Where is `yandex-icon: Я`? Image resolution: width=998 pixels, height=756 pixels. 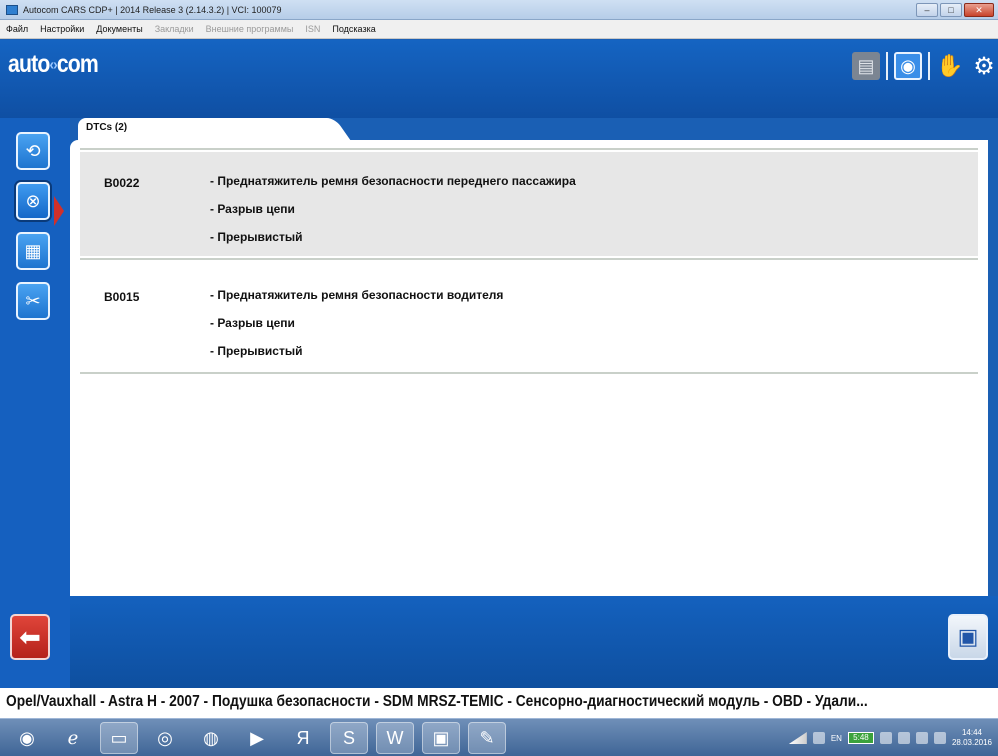
yandex-icon: Я is located at coordinates (303, 738).